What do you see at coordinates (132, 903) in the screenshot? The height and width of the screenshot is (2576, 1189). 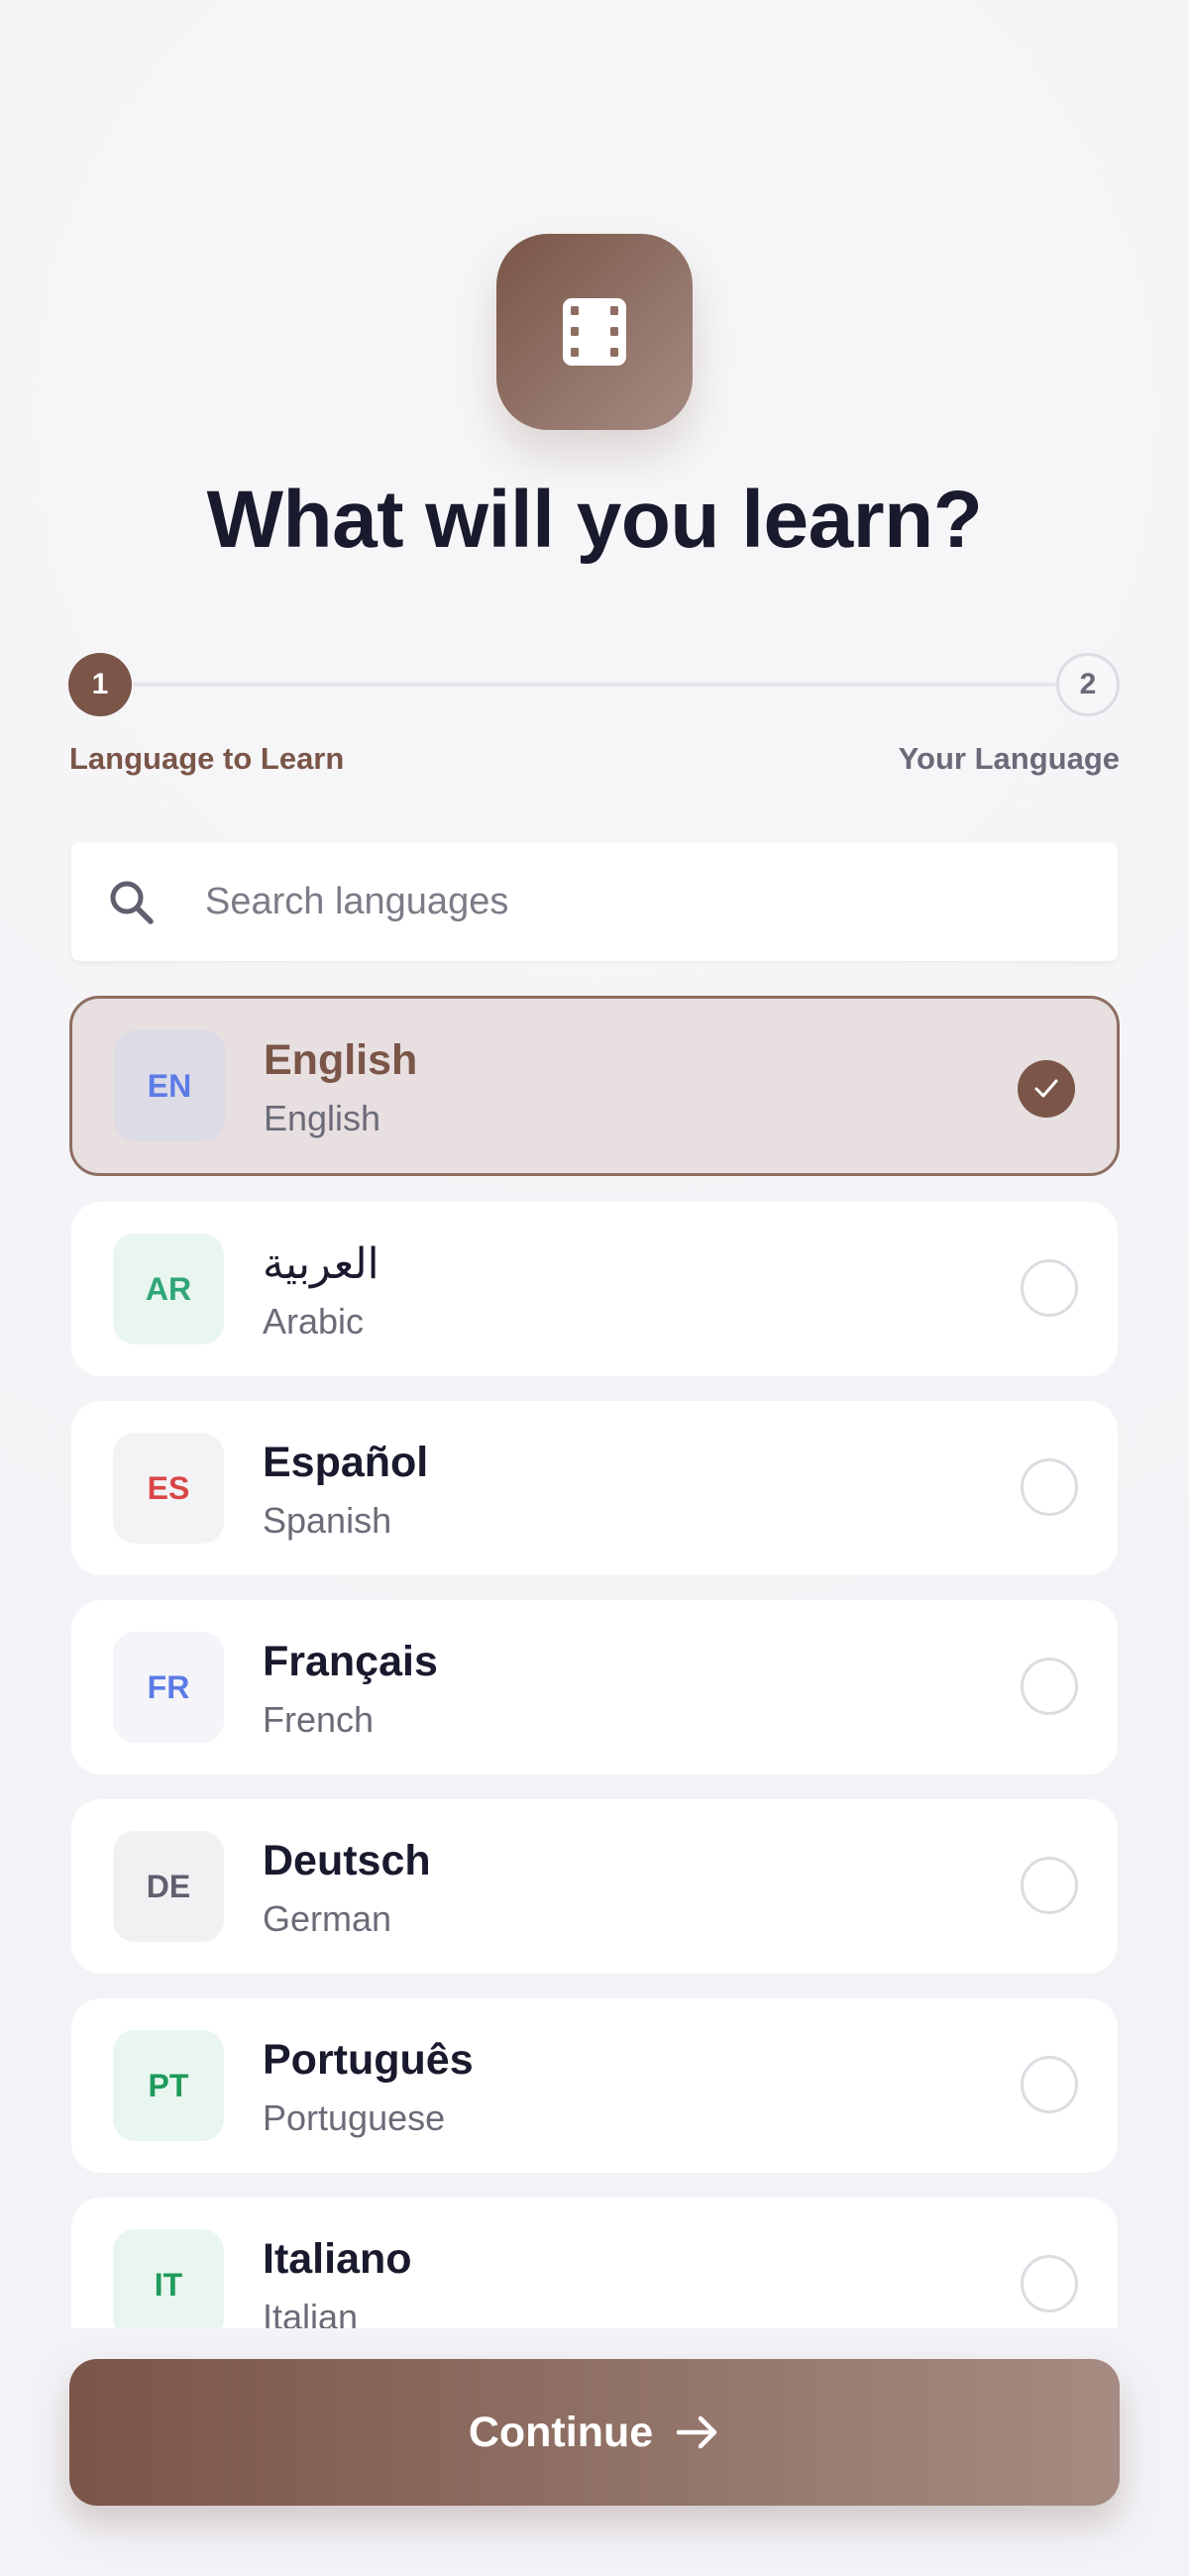 I see `search-icon` at bounding box center [132, 903].